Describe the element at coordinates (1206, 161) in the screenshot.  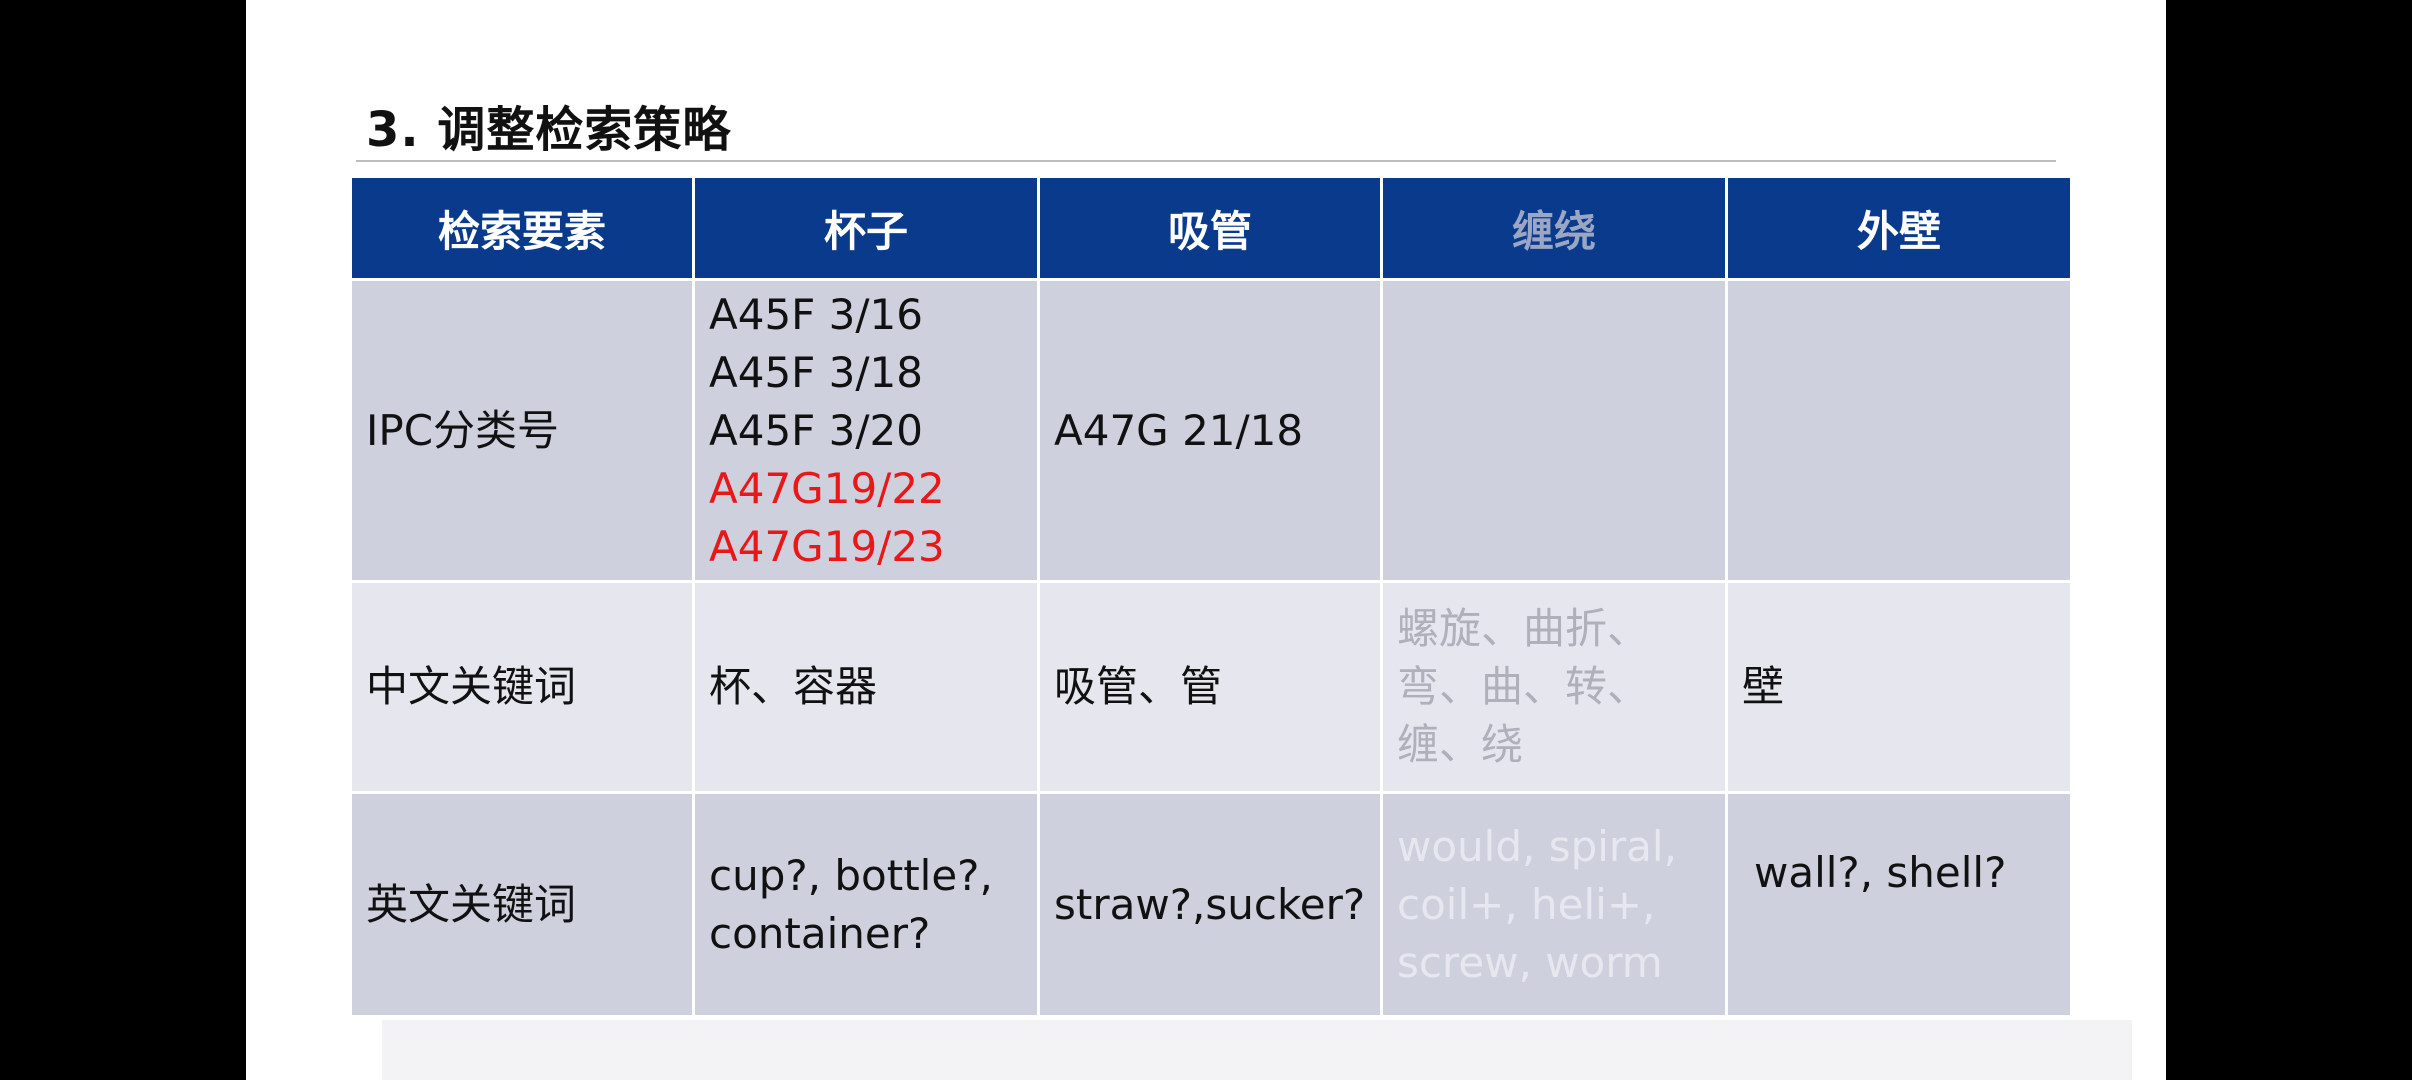
I see `title-divider` at that location.